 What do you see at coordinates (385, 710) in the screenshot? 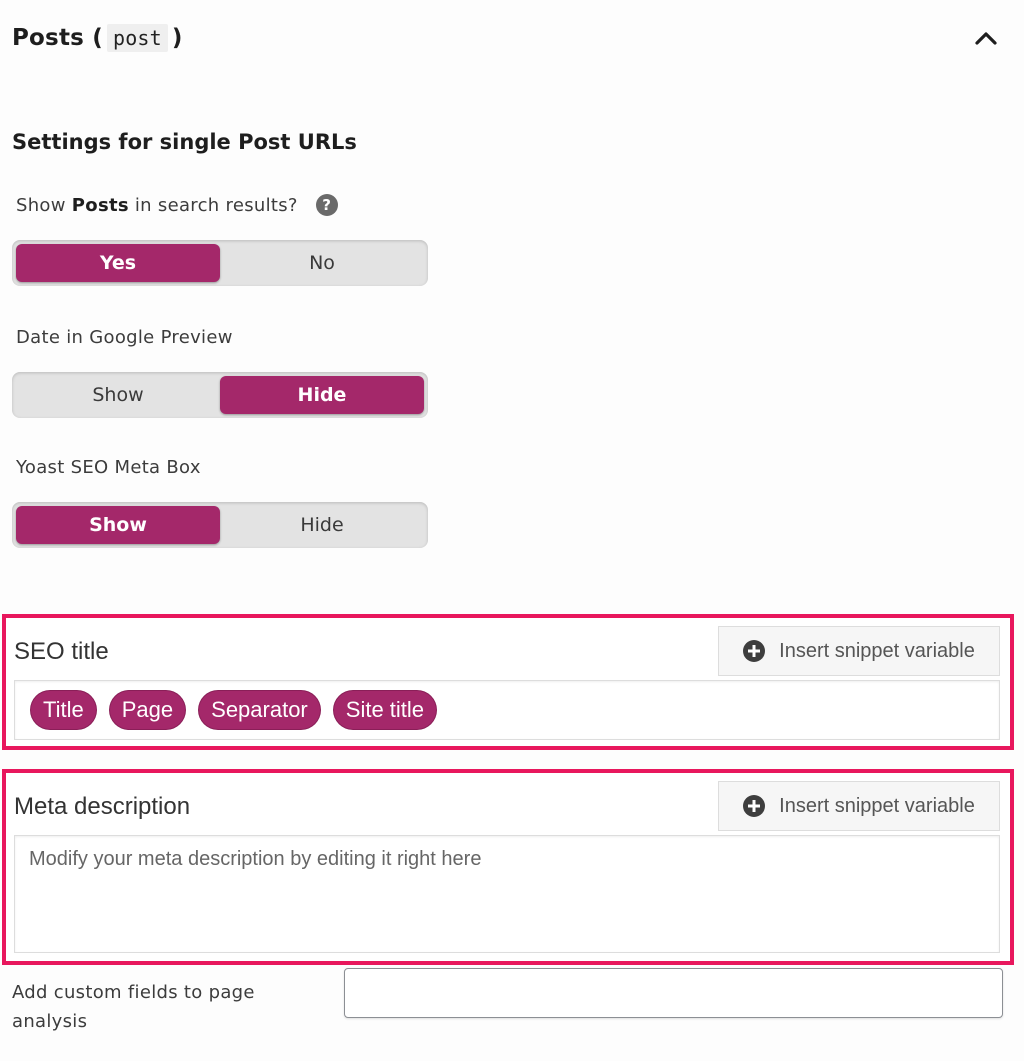
I see `snippet-chip-site-title: Site title` at bounding box center [385, 710].